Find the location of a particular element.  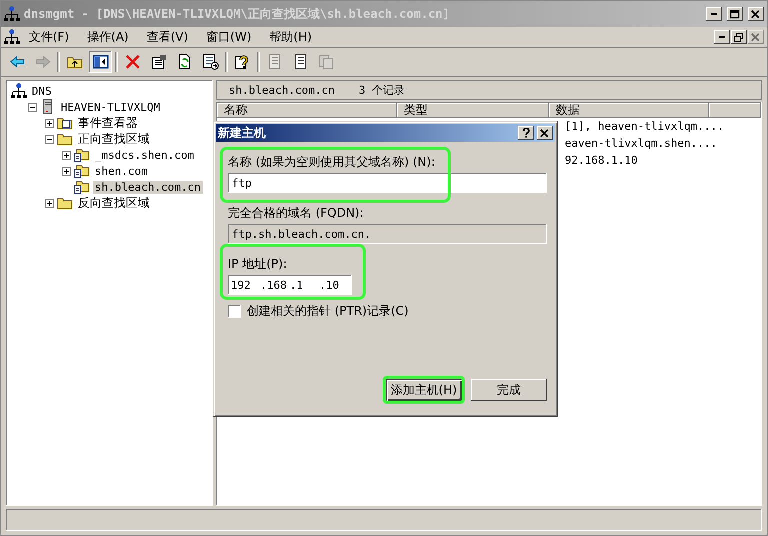

zone-name: sh.bleach.com.cn is located at coordinates (282, 90).